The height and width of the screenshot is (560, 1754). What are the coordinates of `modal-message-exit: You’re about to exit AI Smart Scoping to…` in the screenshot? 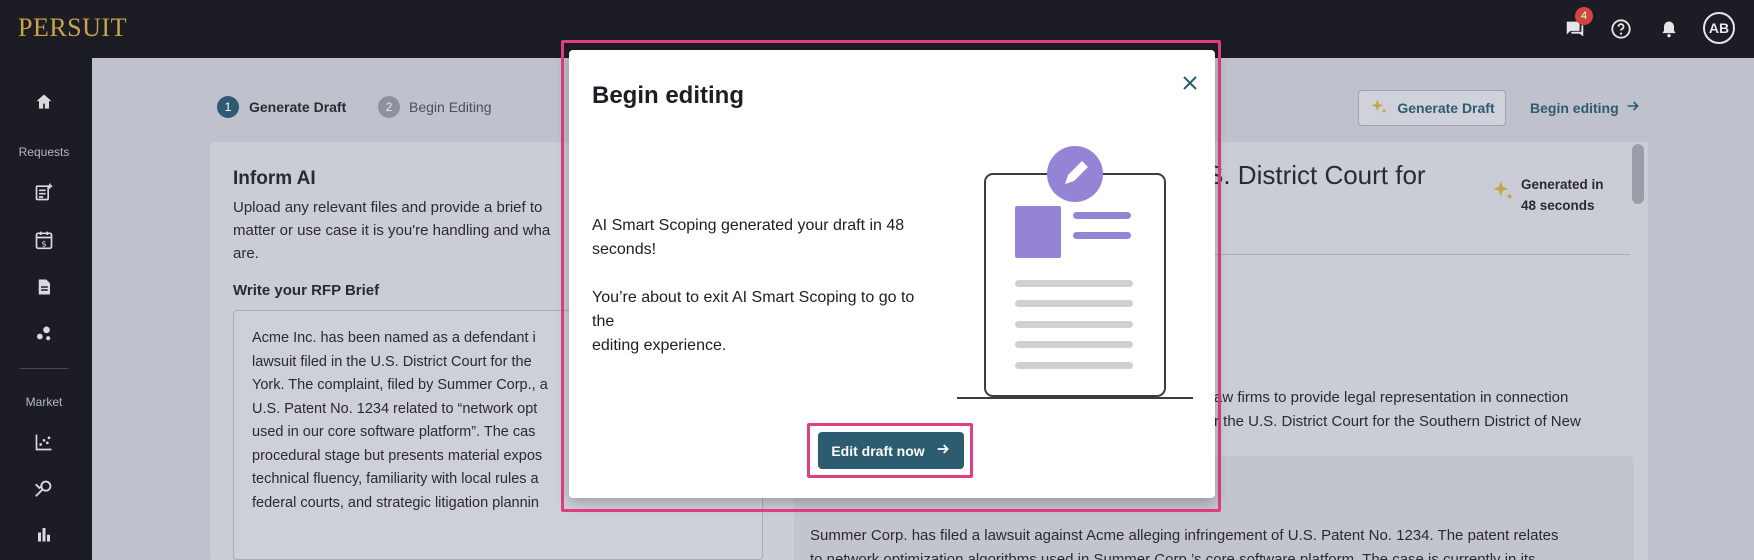 It's located at (753, 321).